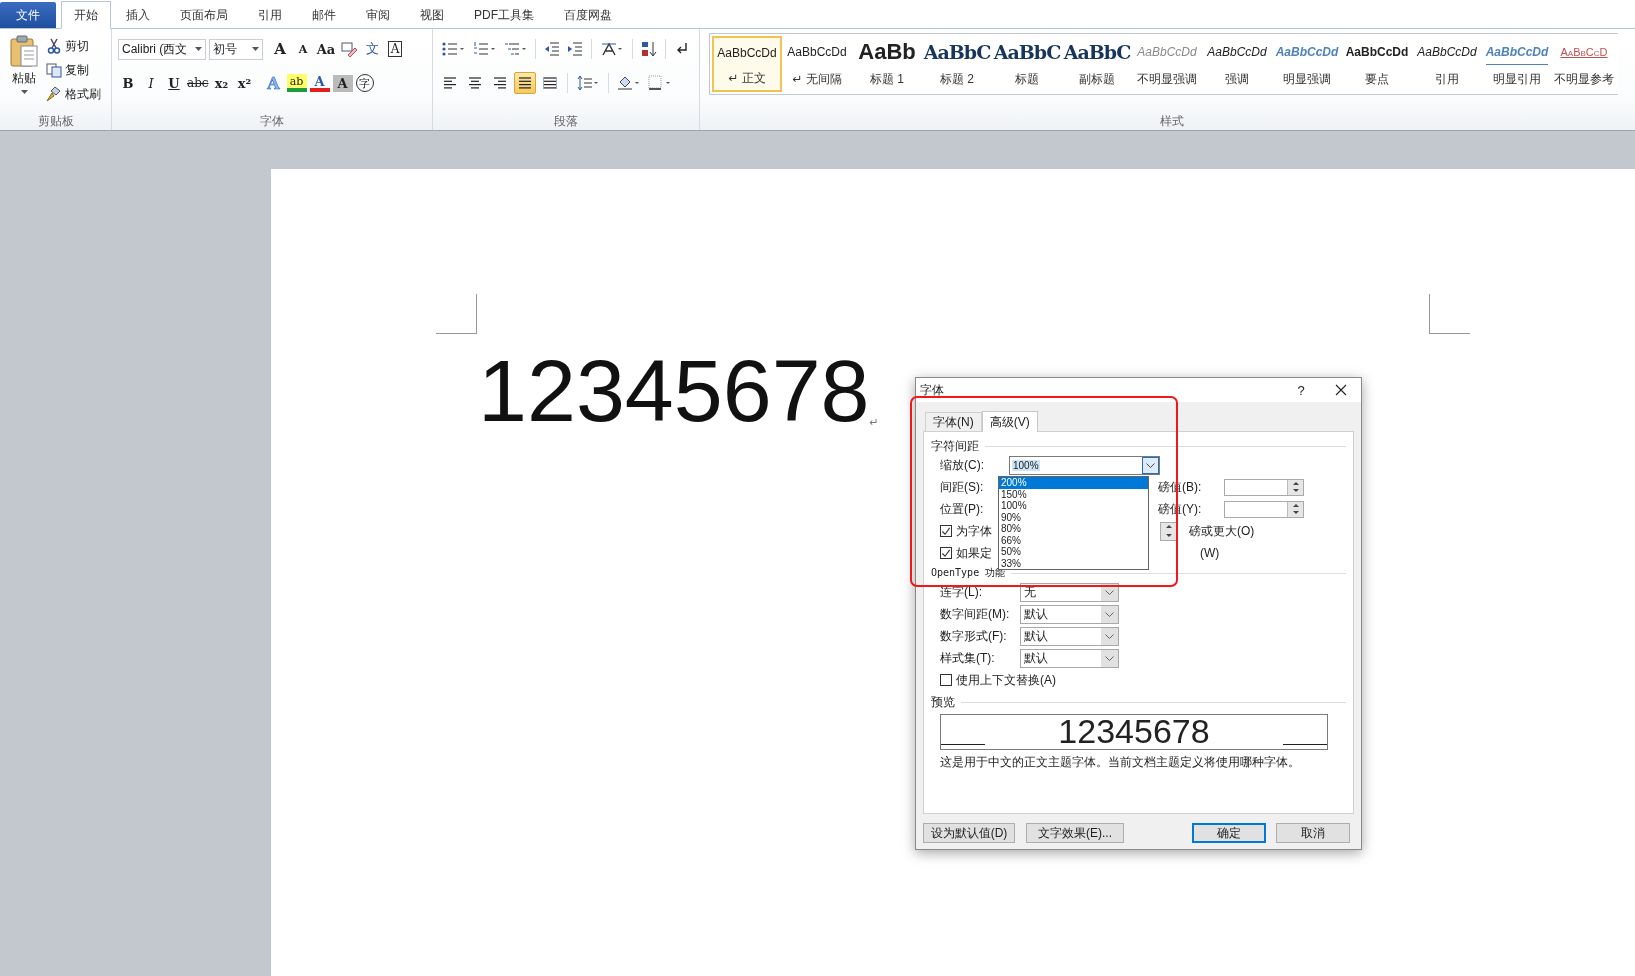  Describe the element at coordinates (1073, 517) in the screenshot. I see `scale-option: 90%` at that location.